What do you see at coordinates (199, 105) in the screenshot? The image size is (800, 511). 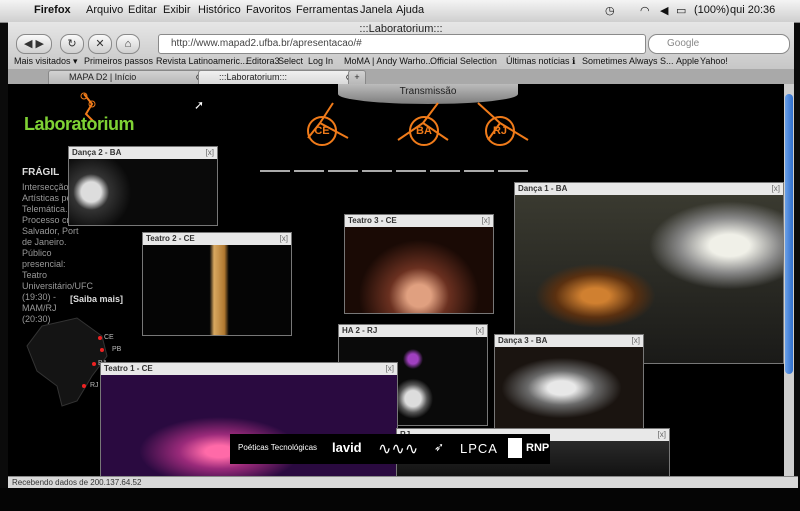 I see `mouse-cursor-icon: ➚` at bounding box center [199, 105].